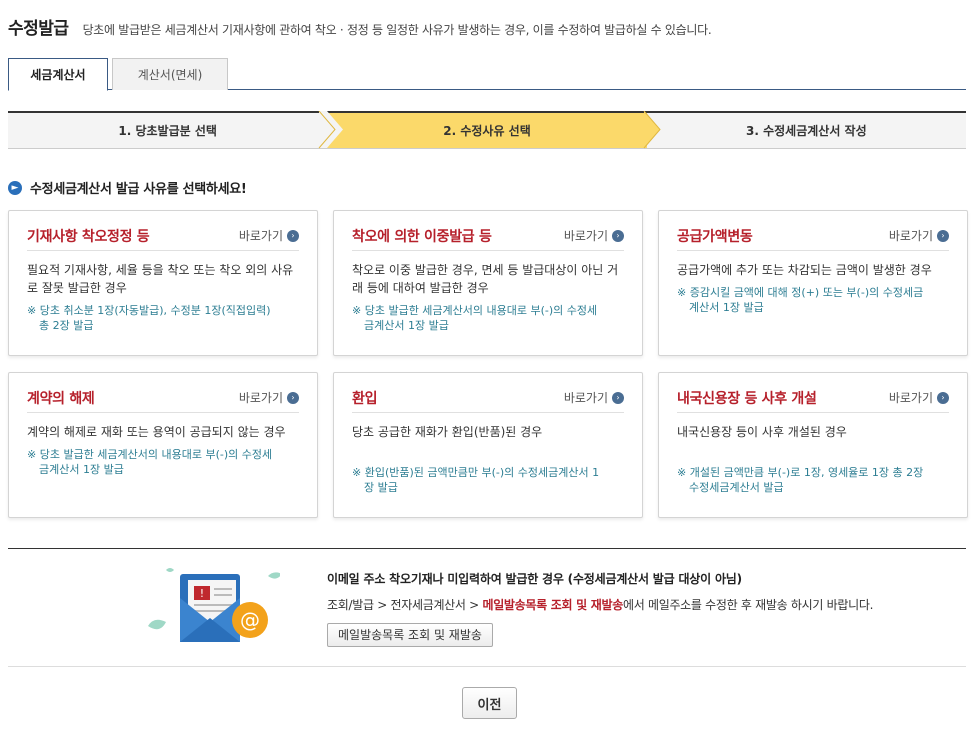  What do you see at coordinates (149, 310) in the screenshot?
I see `card-note-line1: ※ 당초 취소분 1장(자동발급), 수정분 1장(직접입력)` at bounding box center [149, 310].